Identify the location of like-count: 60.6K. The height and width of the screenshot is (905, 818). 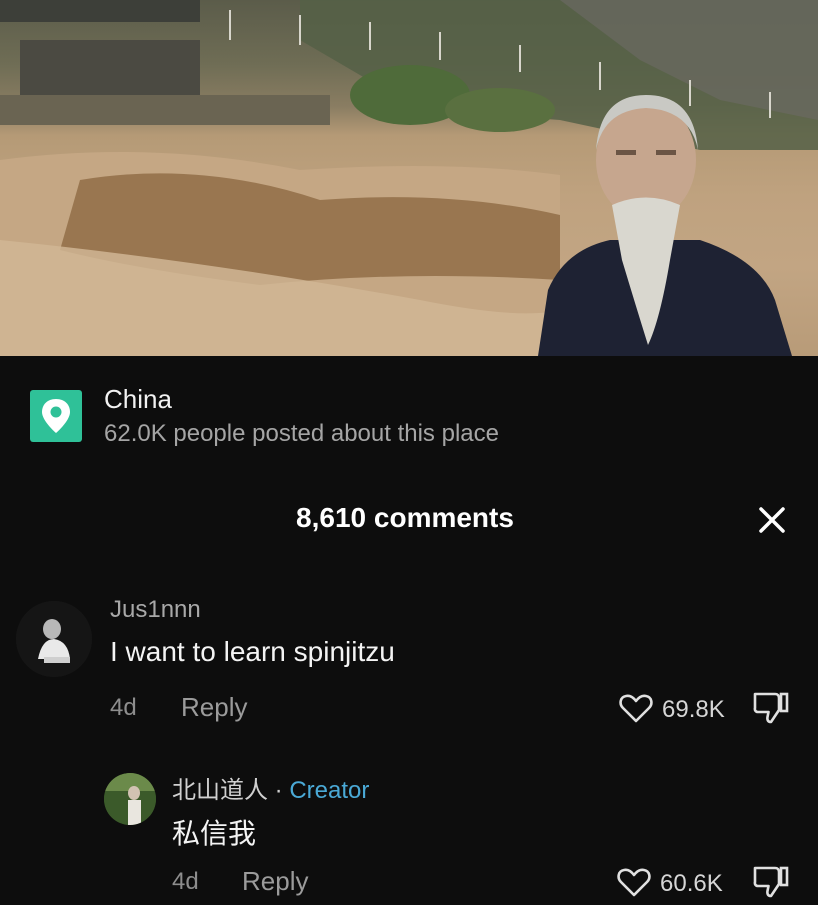
(691, 883).